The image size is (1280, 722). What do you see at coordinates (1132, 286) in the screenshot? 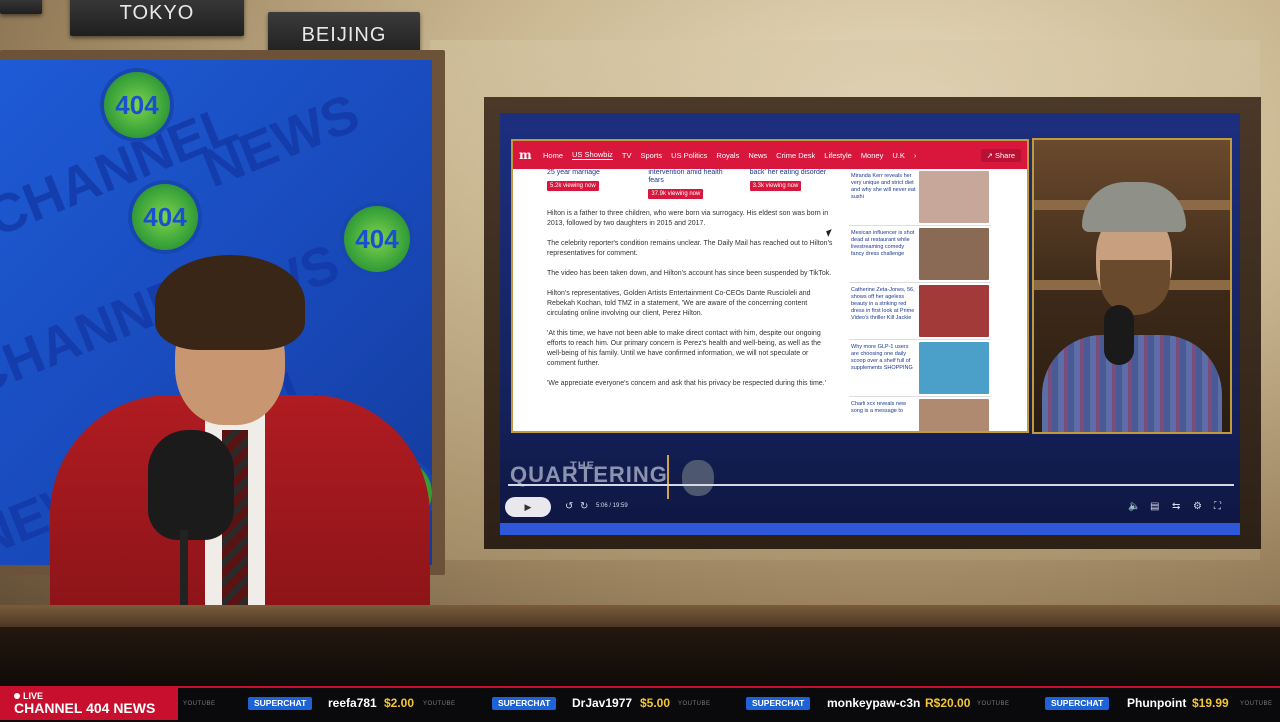
I see `streamer-webcam` at bounding box center [1132, 286].